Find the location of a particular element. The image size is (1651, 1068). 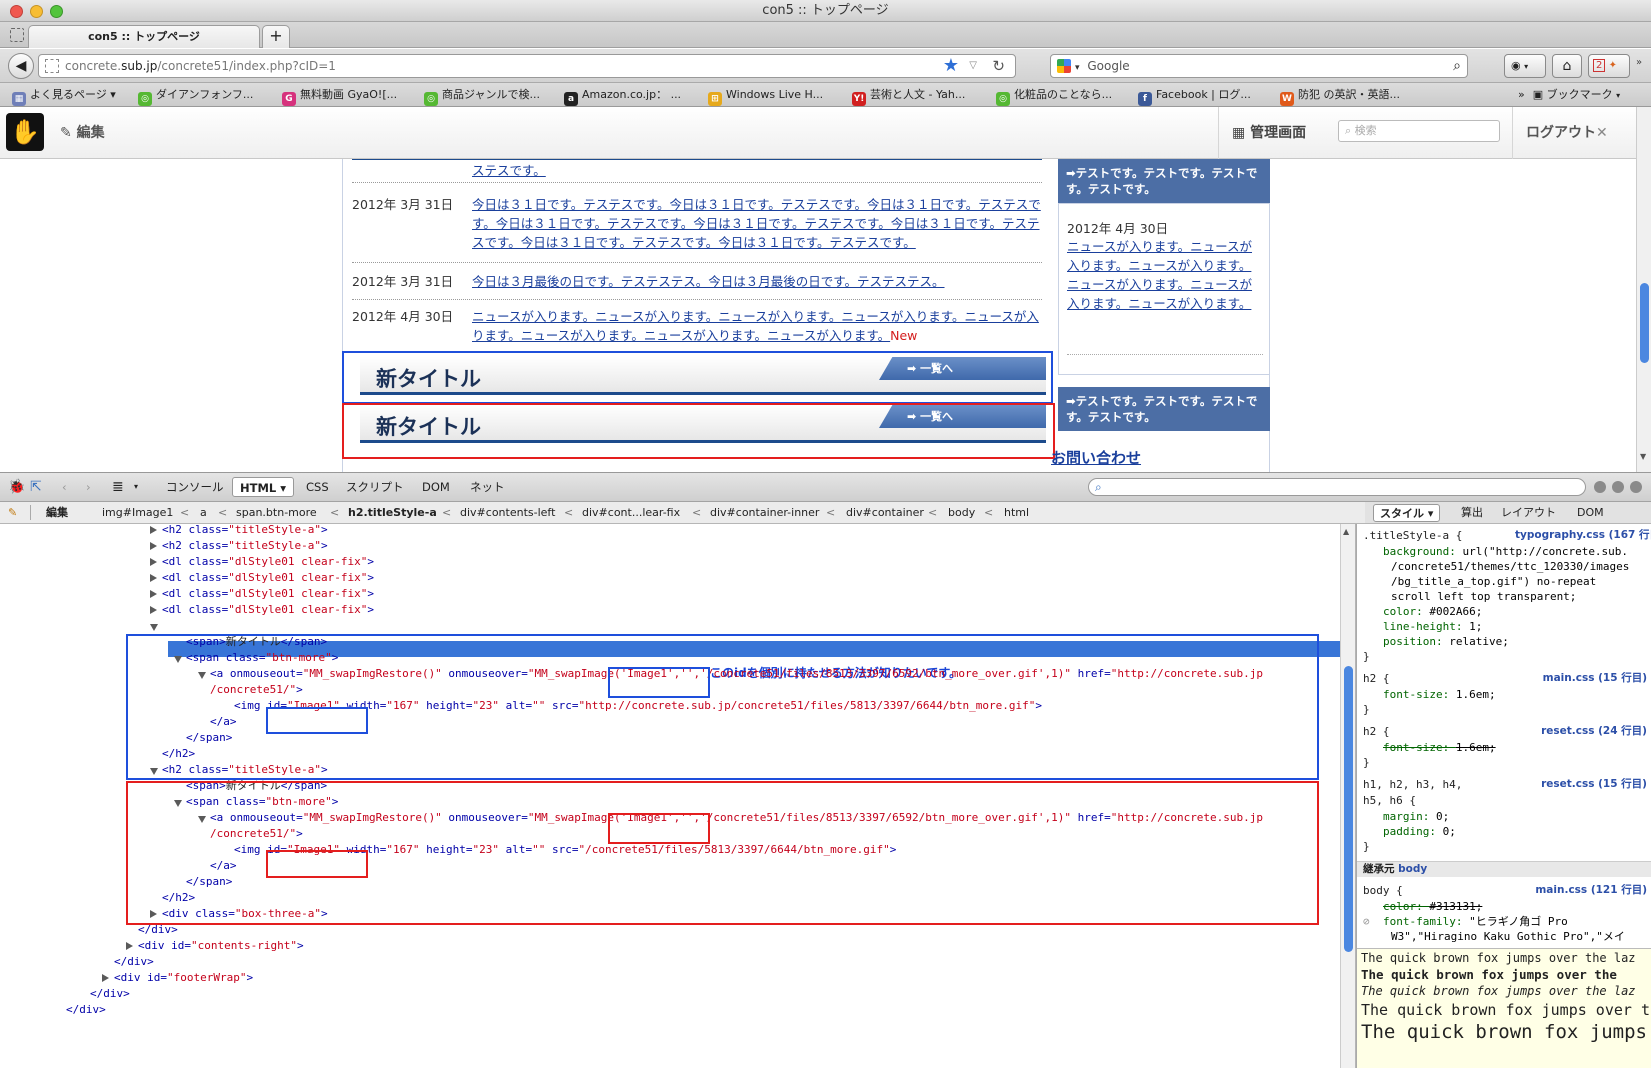

logout-button: ログアウト✕ is located at coordinates (1567, 132).